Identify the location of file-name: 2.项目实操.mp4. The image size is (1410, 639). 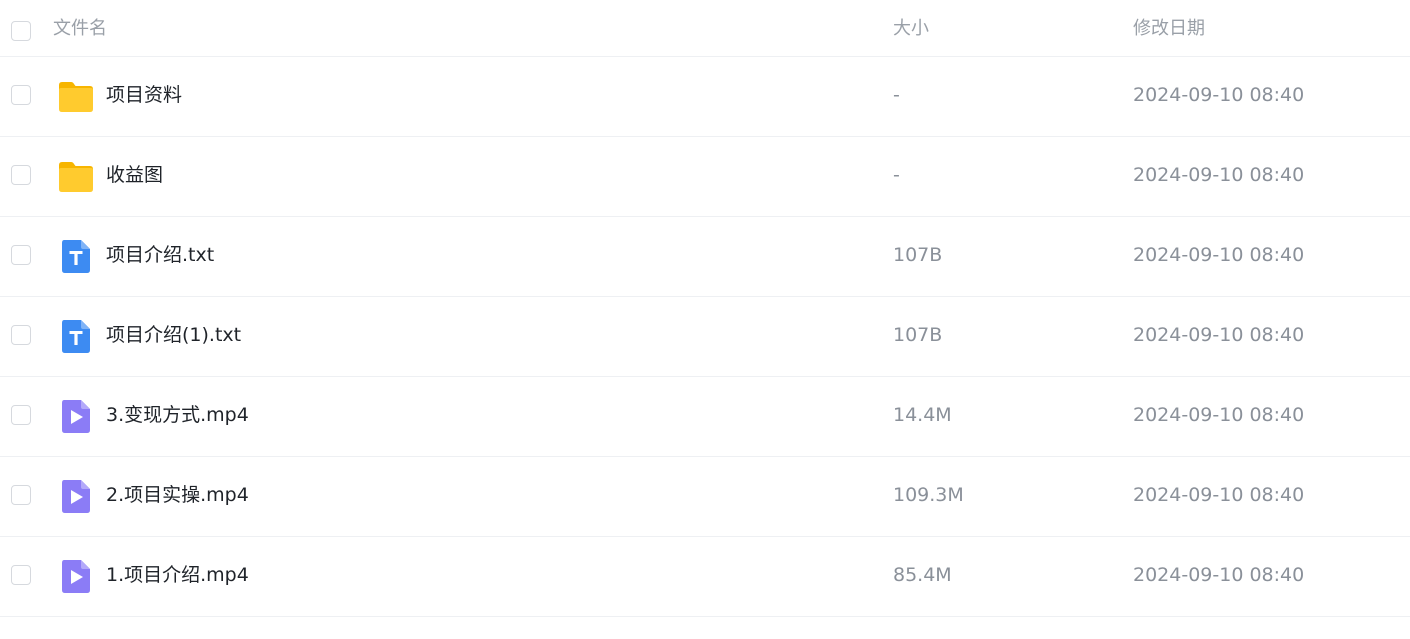
(177, 495).